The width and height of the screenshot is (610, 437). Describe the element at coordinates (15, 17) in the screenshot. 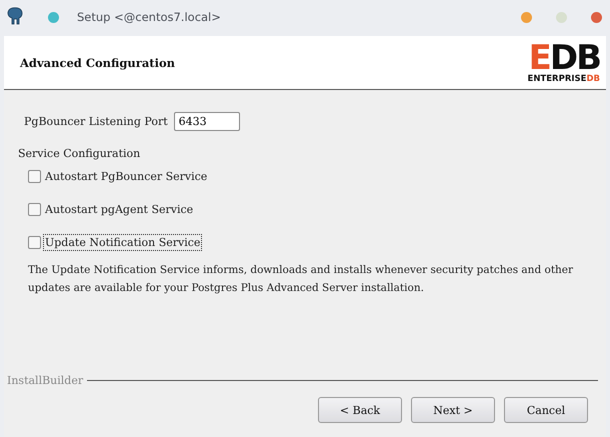

I see `elephant-icon` at that location.